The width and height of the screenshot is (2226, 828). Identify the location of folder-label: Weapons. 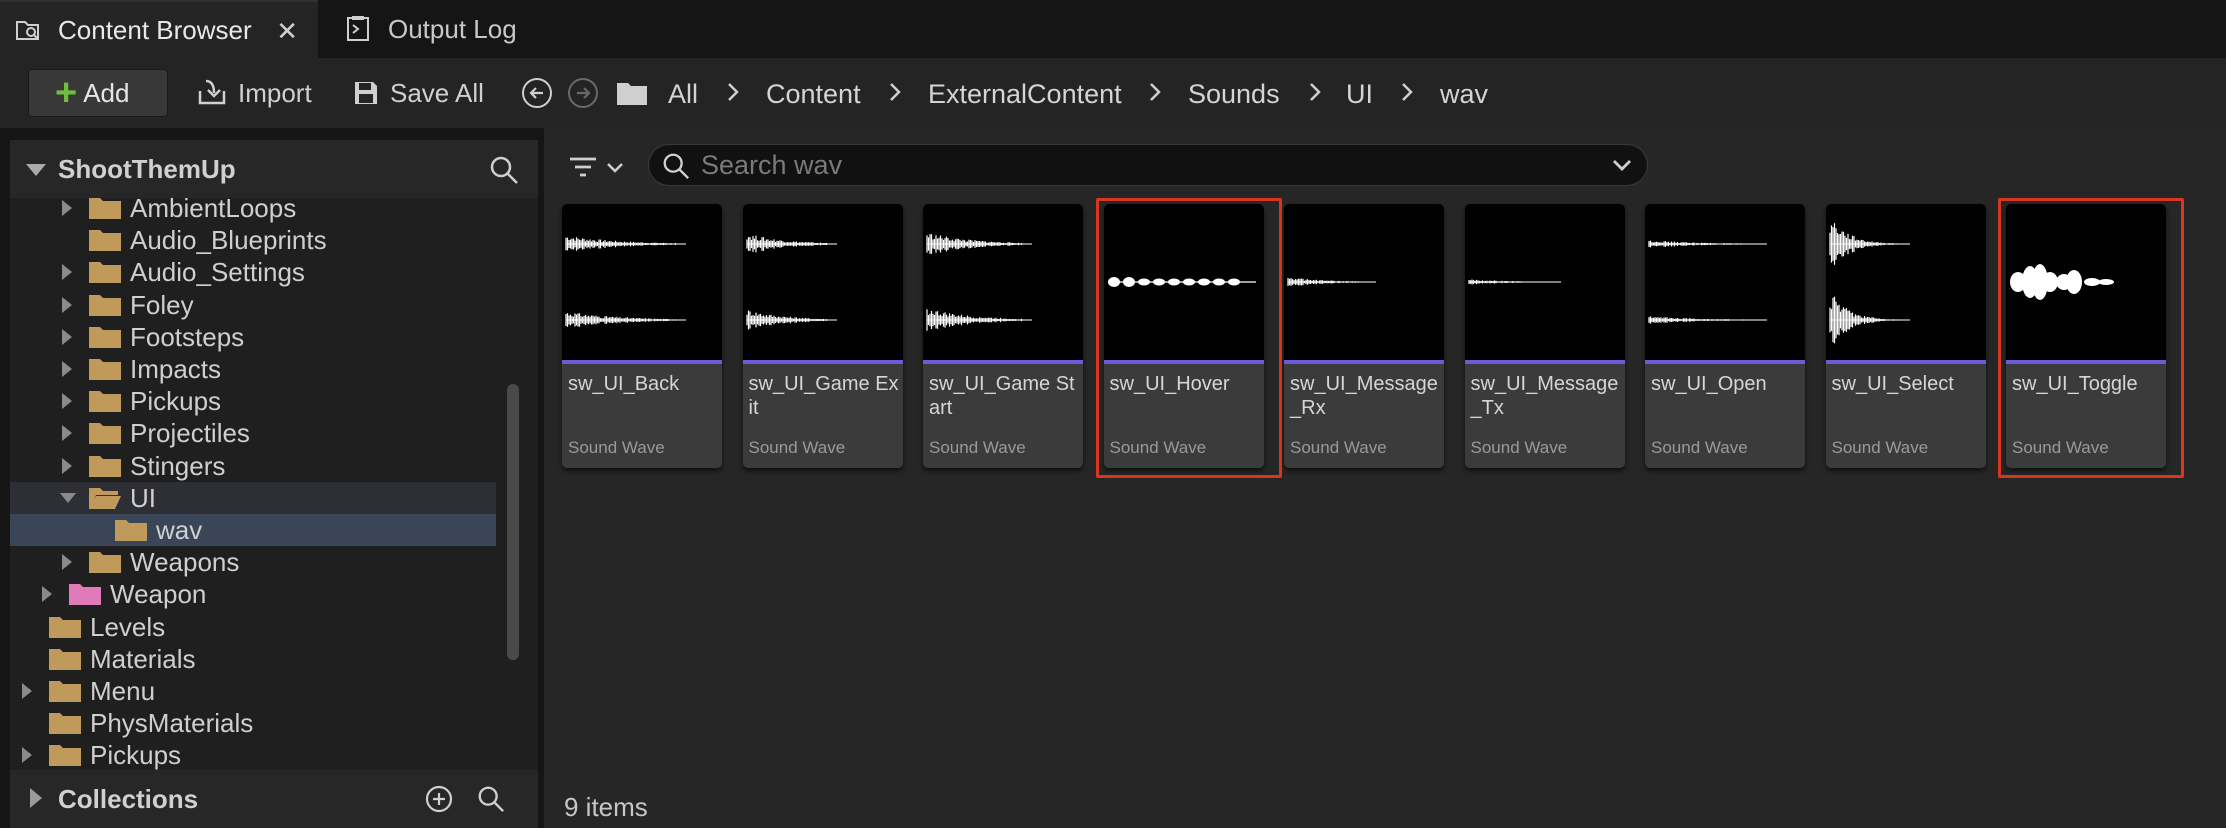
(185, 562).